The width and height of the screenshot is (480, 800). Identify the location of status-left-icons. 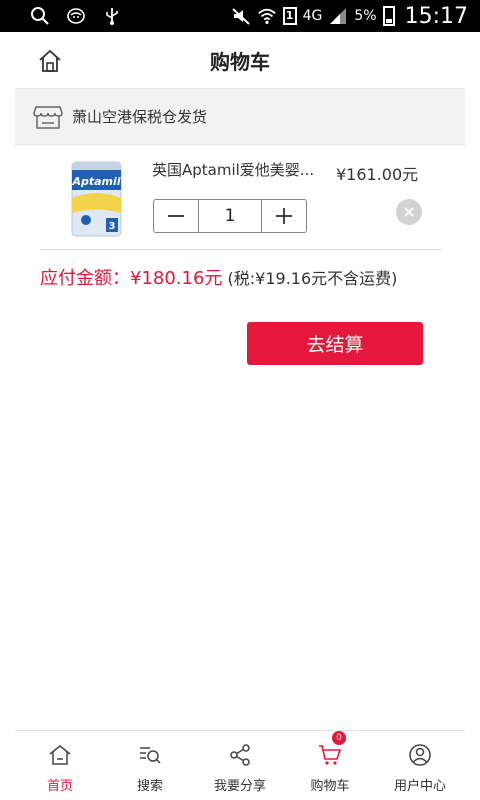
(76, 16).